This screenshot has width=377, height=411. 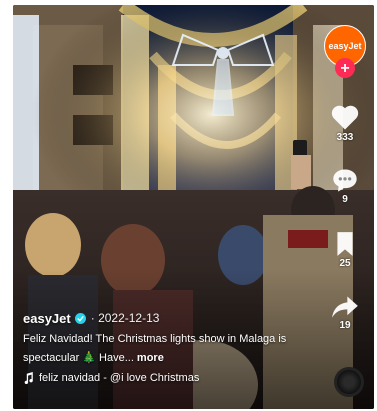 I want to click on more-link: more, so click(x=150, y=358).